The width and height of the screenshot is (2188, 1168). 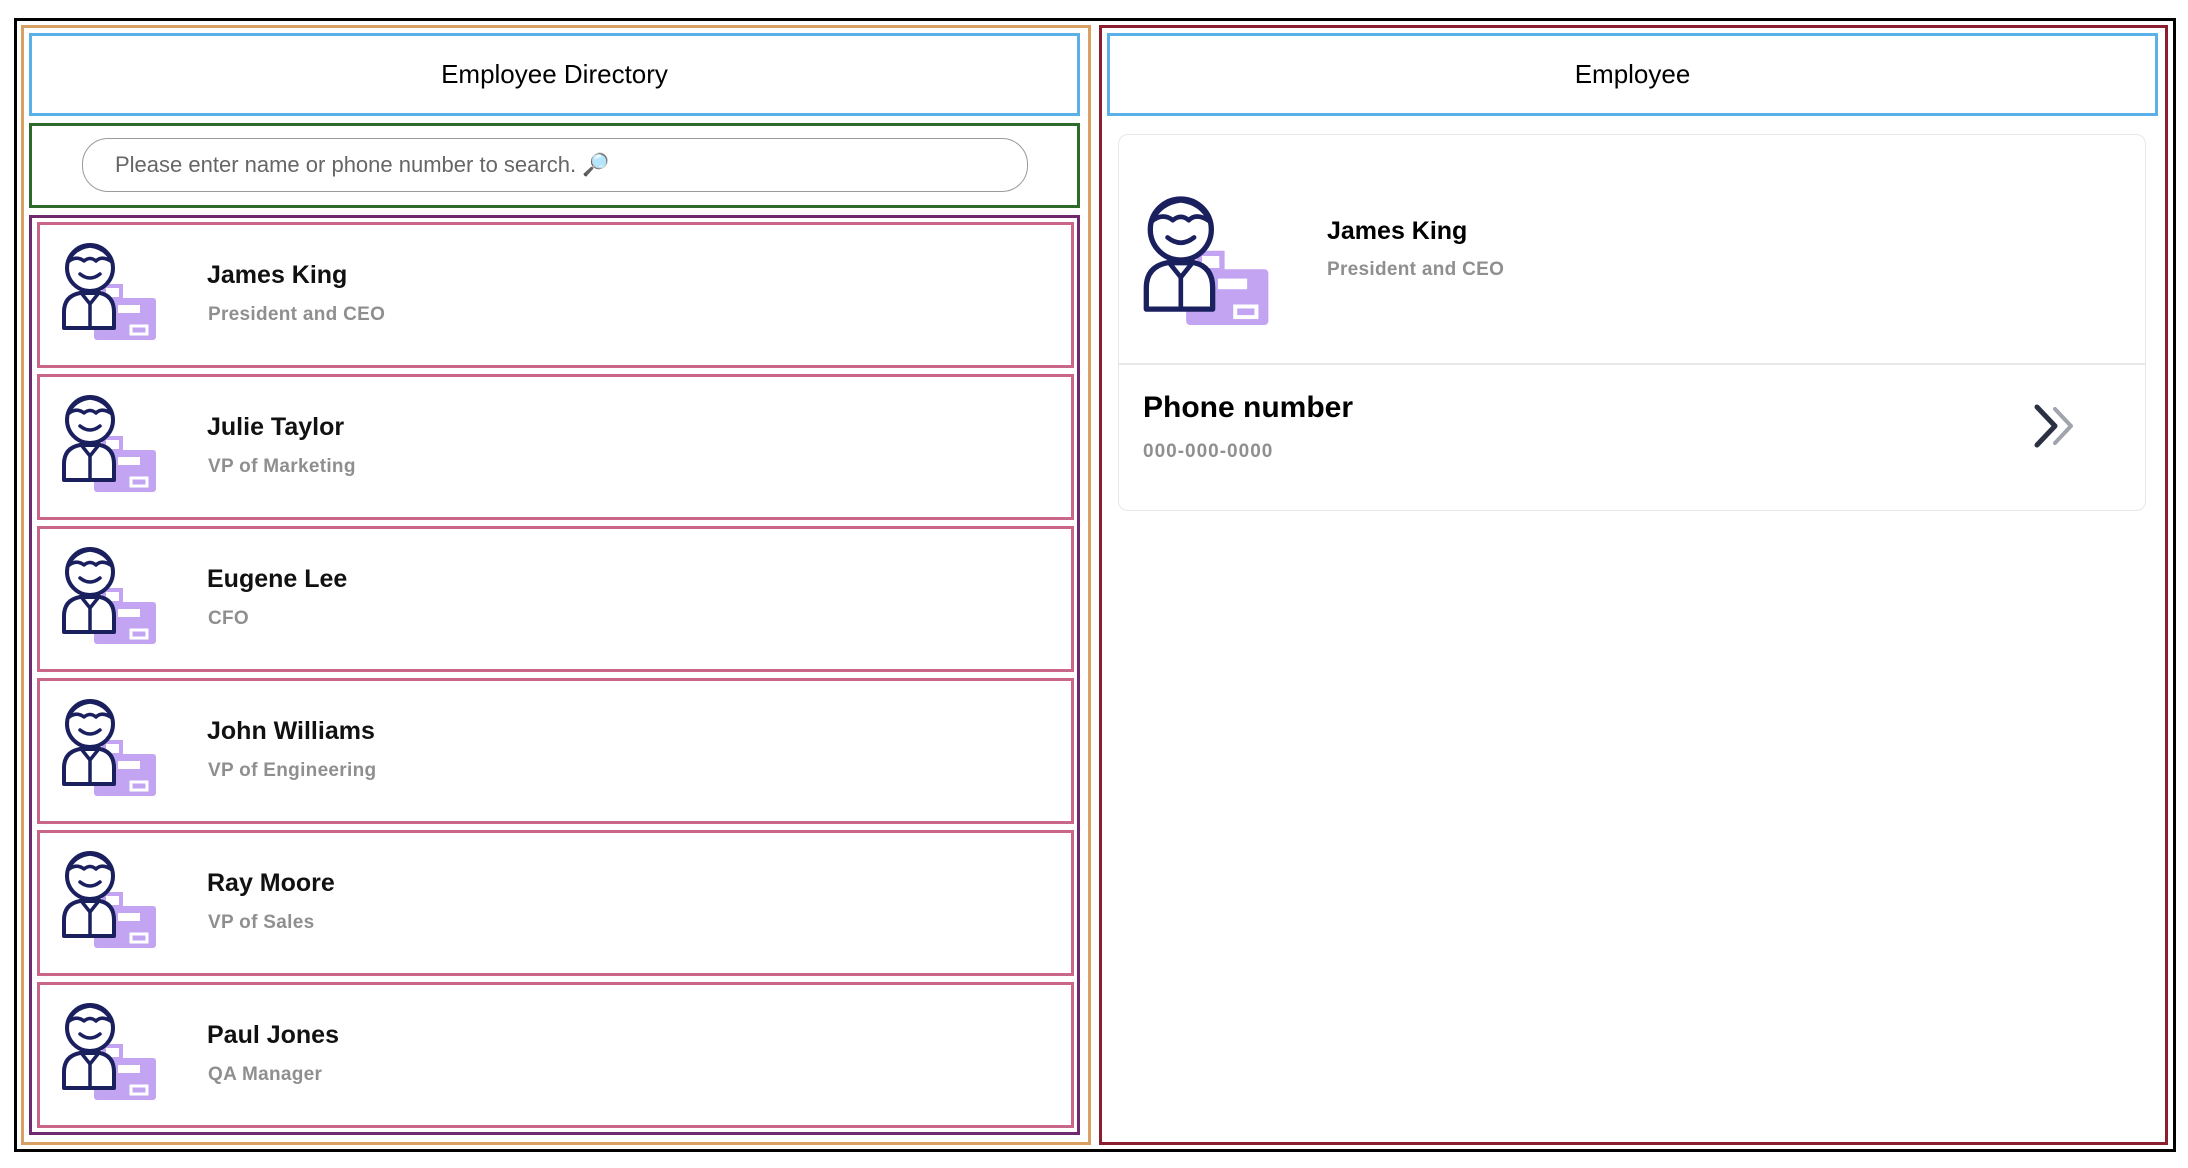 I want to click on detail-name: James King, so click(x=1397, y=231).